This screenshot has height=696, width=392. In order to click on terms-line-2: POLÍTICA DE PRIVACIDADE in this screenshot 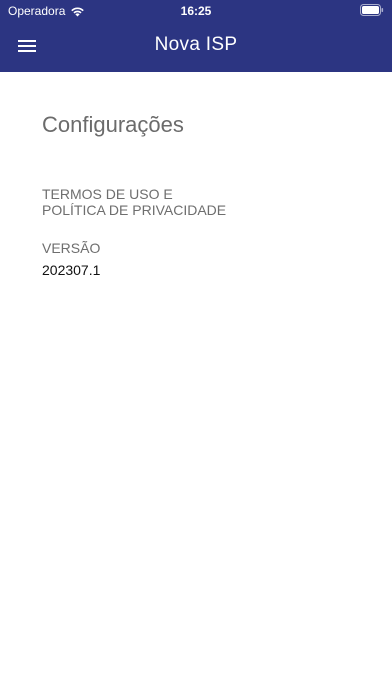, I will do `click(134, 210)`.